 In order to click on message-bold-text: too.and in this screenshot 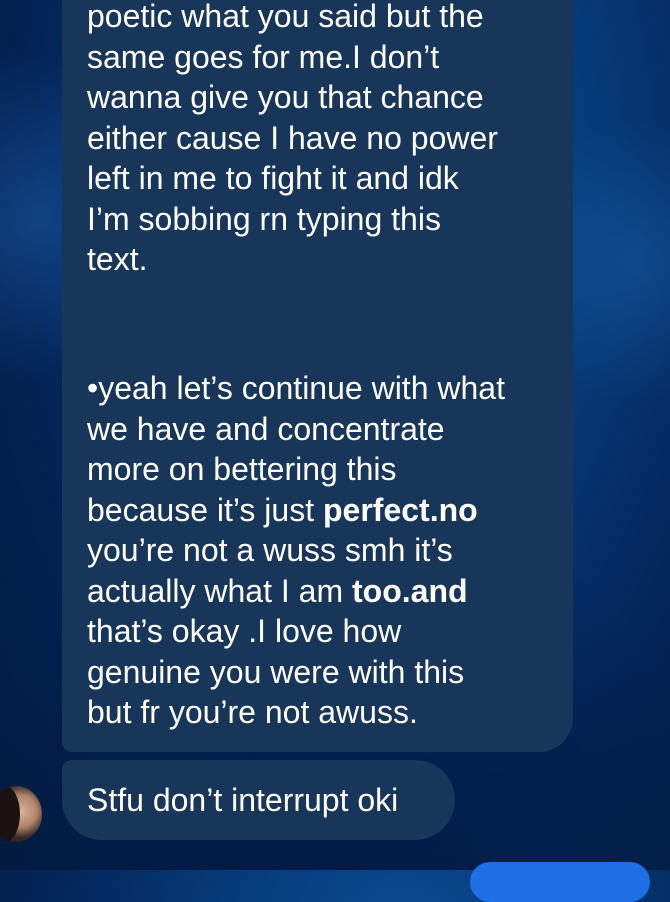, I will do `click(410, 590)`.